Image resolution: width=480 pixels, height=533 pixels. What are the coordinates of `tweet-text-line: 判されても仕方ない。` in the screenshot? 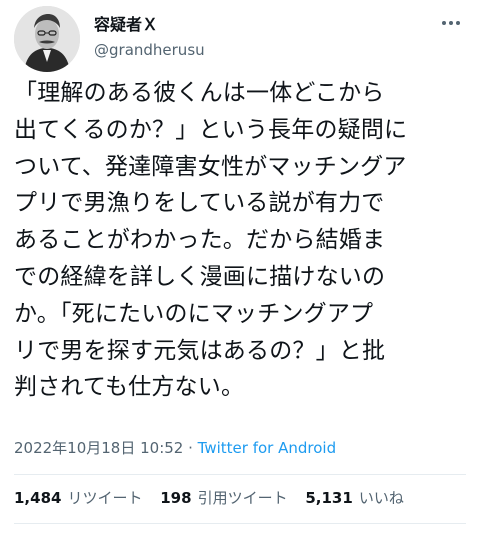 It's located at (129, 387).